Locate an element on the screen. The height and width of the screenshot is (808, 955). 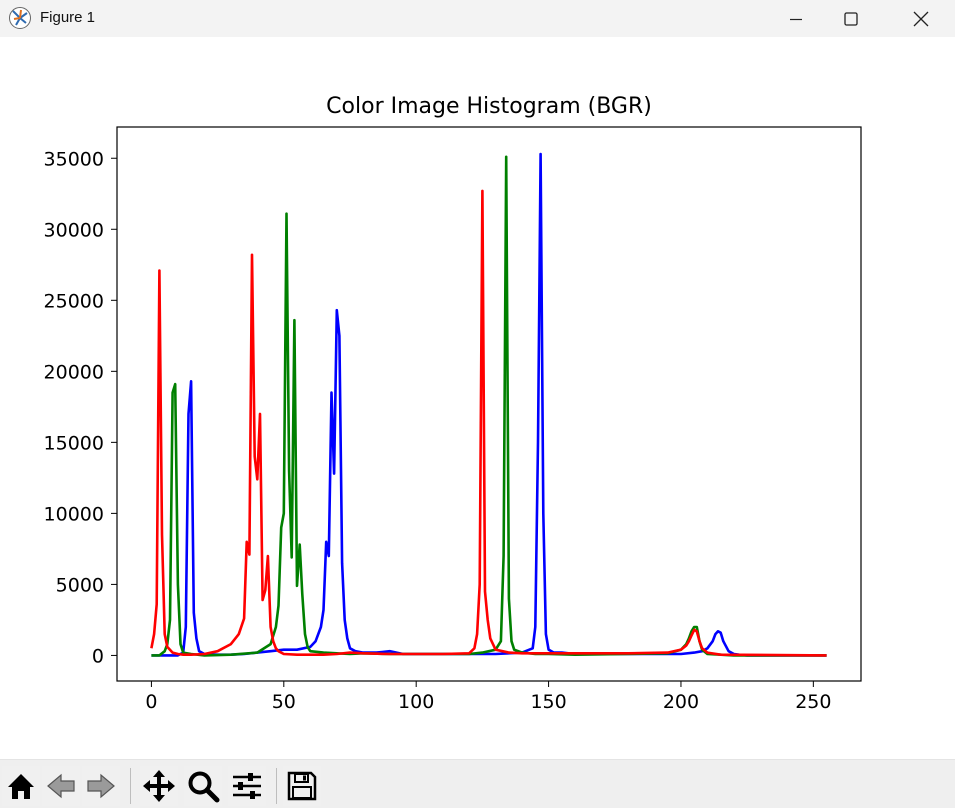
y-tick-label: 35000 is located at coordinates (74, 159).